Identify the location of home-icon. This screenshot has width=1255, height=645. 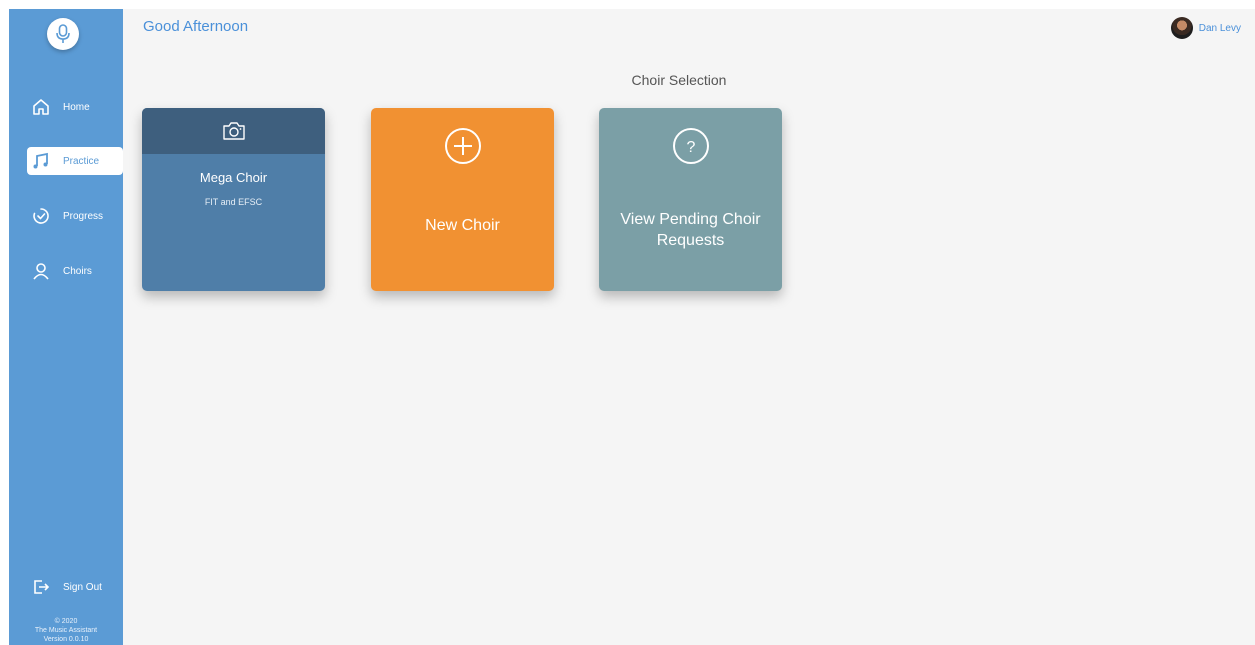
(41, 107).